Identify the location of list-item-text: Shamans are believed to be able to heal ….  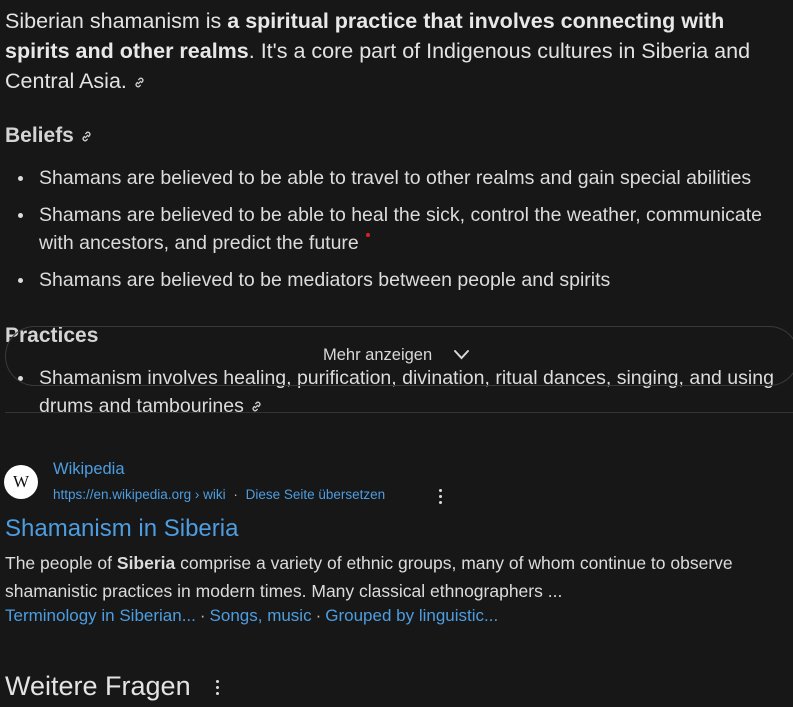
(401, 229).